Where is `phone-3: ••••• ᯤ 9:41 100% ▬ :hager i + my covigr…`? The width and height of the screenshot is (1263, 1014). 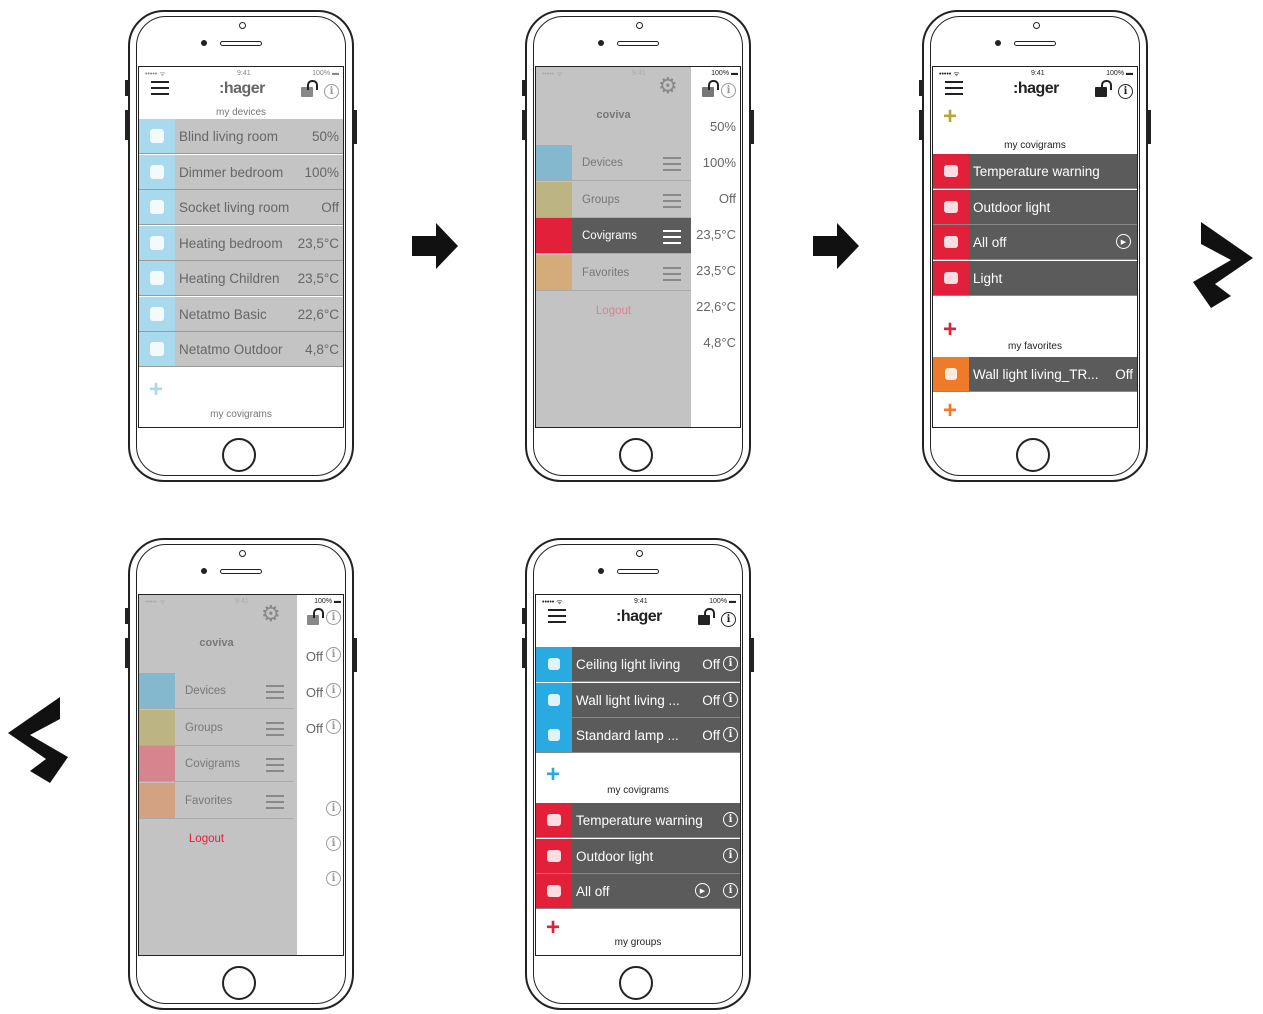
phone-3: ••••• ᯤ 9:41 100% ▬ :hager i + my covigr… is located at coordinates (1035, 248).